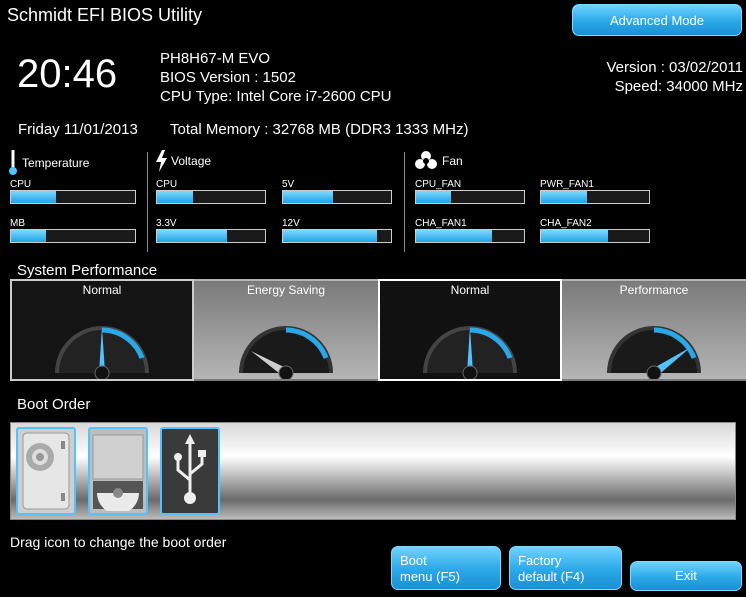 The height and width of the screenshot is (597, 746). I want to click on sensor-label: 12V, so click(291, 223).